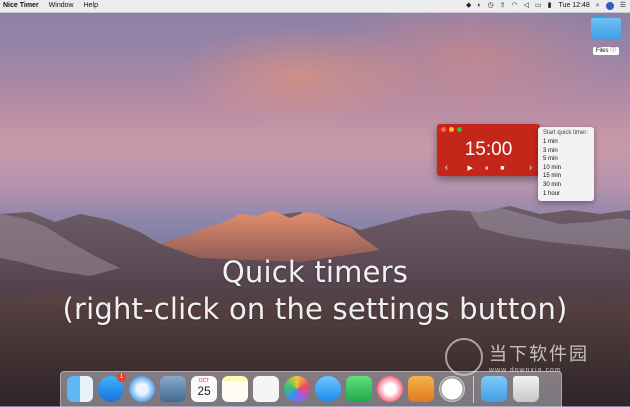  Describe the element at coordinates (539, 354) in the screenshot. I see `watermark-name: 当下软件园` at that location.